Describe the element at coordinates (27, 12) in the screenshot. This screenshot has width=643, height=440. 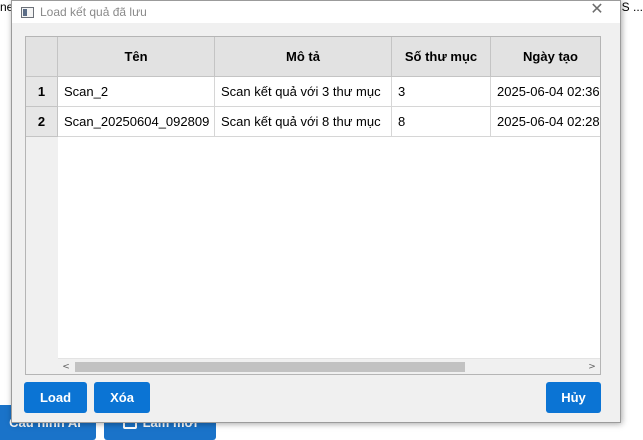
I see `window-icon` at that location.